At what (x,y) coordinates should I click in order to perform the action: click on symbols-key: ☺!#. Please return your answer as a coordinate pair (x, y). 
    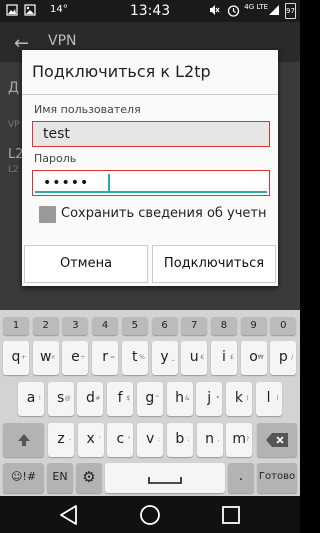
    Looking at the image, I should click on (23, 478).